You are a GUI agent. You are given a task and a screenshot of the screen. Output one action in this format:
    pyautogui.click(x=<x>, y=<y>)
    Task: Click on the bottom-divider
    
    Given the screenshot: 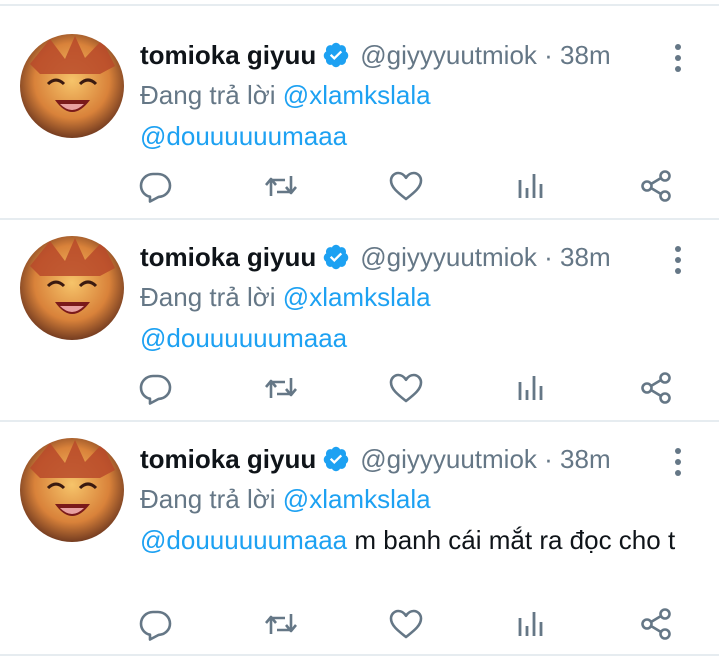 What is the action you would take?
    pyautogui.click(x=359, y=655)
    